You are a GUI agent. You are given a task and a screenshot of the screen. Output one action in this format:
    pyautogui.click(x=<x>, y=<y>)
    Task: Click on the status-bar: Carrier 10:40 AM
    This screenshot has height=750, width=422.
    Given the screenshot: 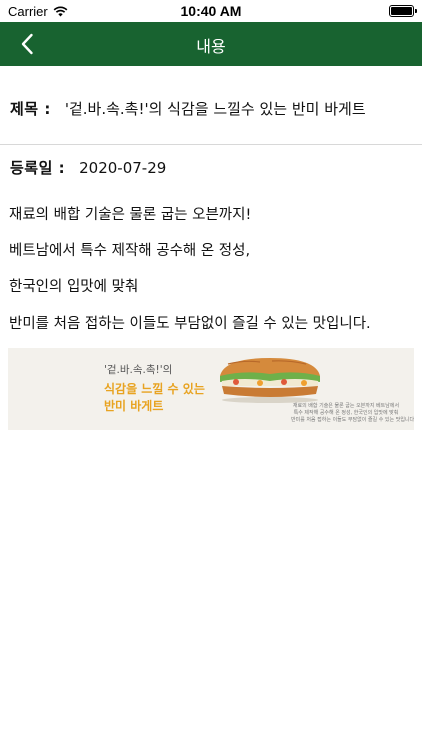 What is the action you would take?
    pyautogui.click(x=211, y=11)
    